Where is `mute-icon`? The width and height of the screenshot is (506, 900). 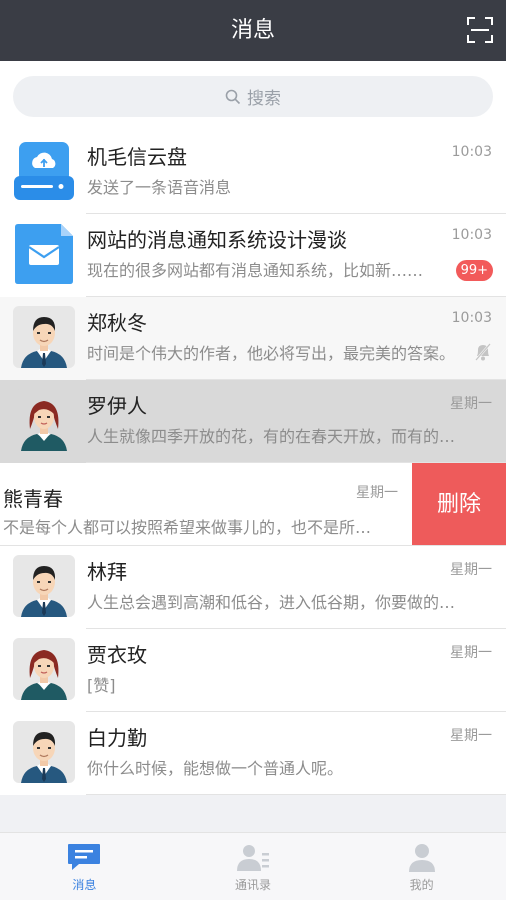 mute-icon is located at coordinates (483, 352).